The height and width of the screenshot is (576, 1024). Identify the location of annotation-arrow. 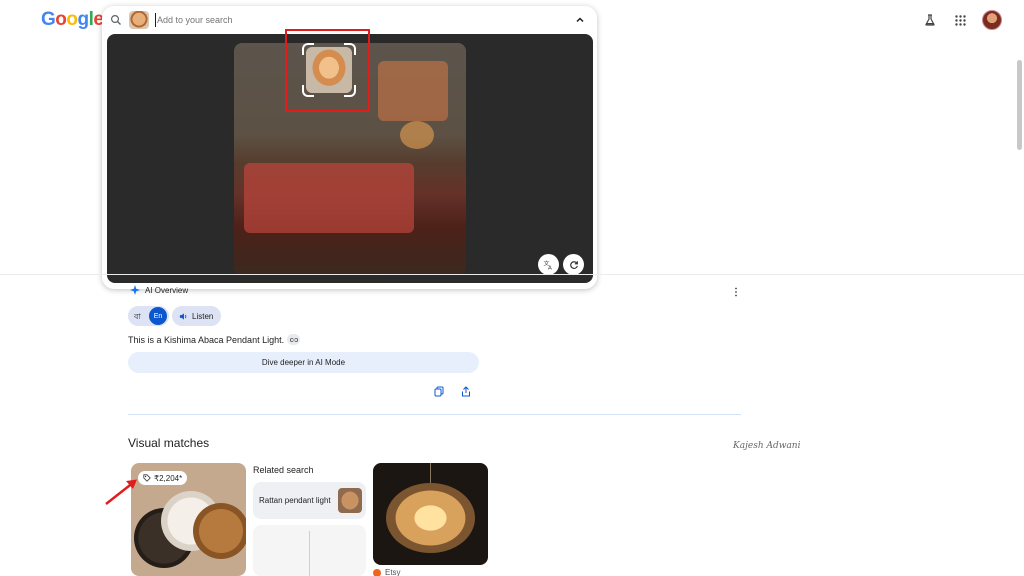
(121, 492).